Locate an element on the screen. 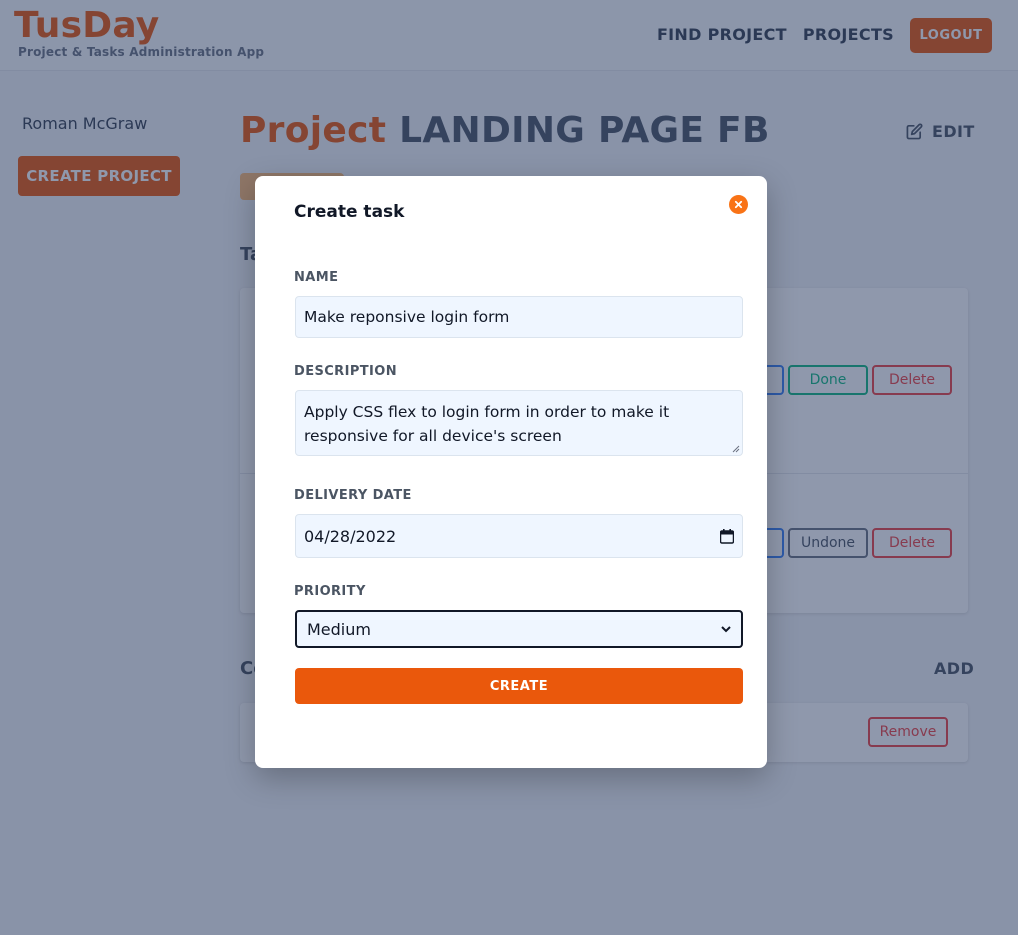  priority-field-label: PRIORITY is located at coordinates (330, 591).